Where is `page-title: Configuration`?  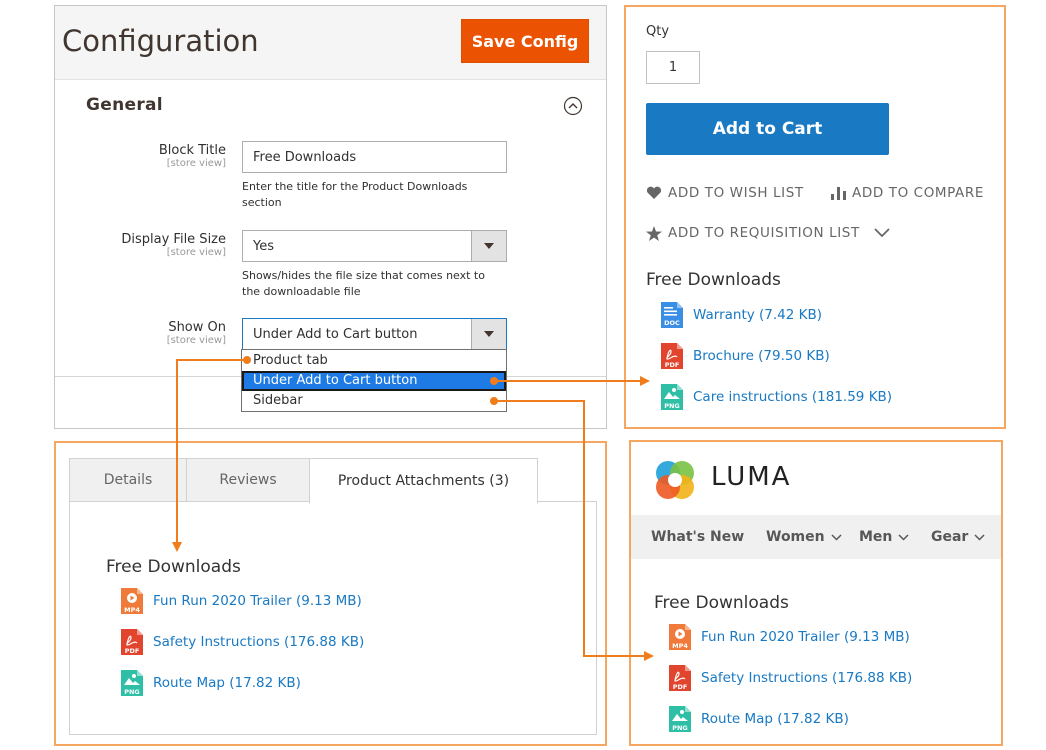
page-title: Configuration is located at coordinates (160, 41).